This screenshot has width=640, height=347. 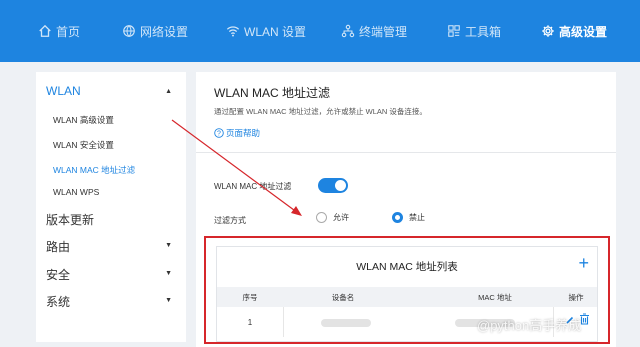 What do you see at coordinates (83, 120) in the screenshot?
I see `sidebar-item-wlan-advanced: WLAN 高级设置` at bounding box center [83, 120].